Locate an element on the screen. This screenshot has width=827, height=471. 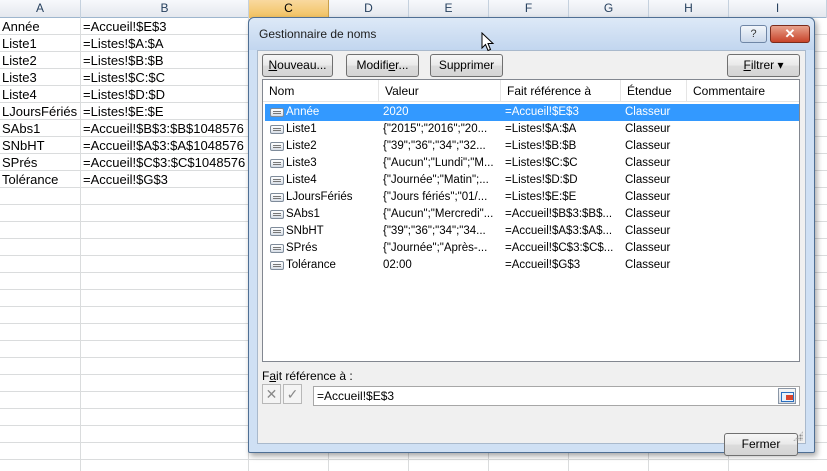
cell-b1: =Accueil!$E$3 is located at coordinates (123, 26).